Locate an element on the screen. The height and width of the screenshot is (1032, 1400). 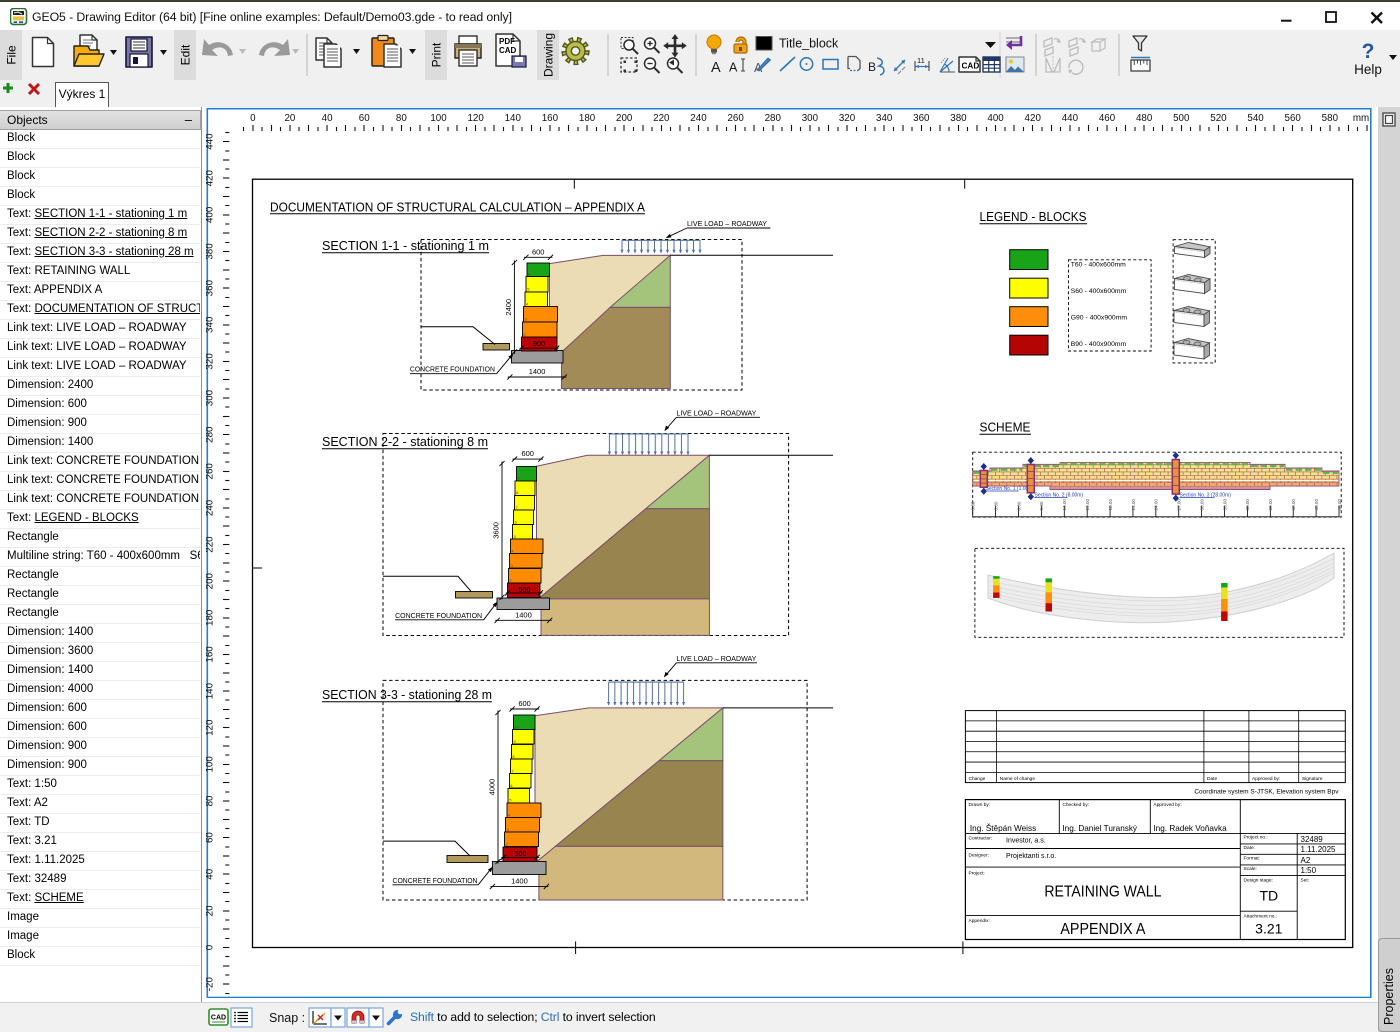
svg-text: Ing. Štěpán Weiss is located at coordinates (1003, 828).